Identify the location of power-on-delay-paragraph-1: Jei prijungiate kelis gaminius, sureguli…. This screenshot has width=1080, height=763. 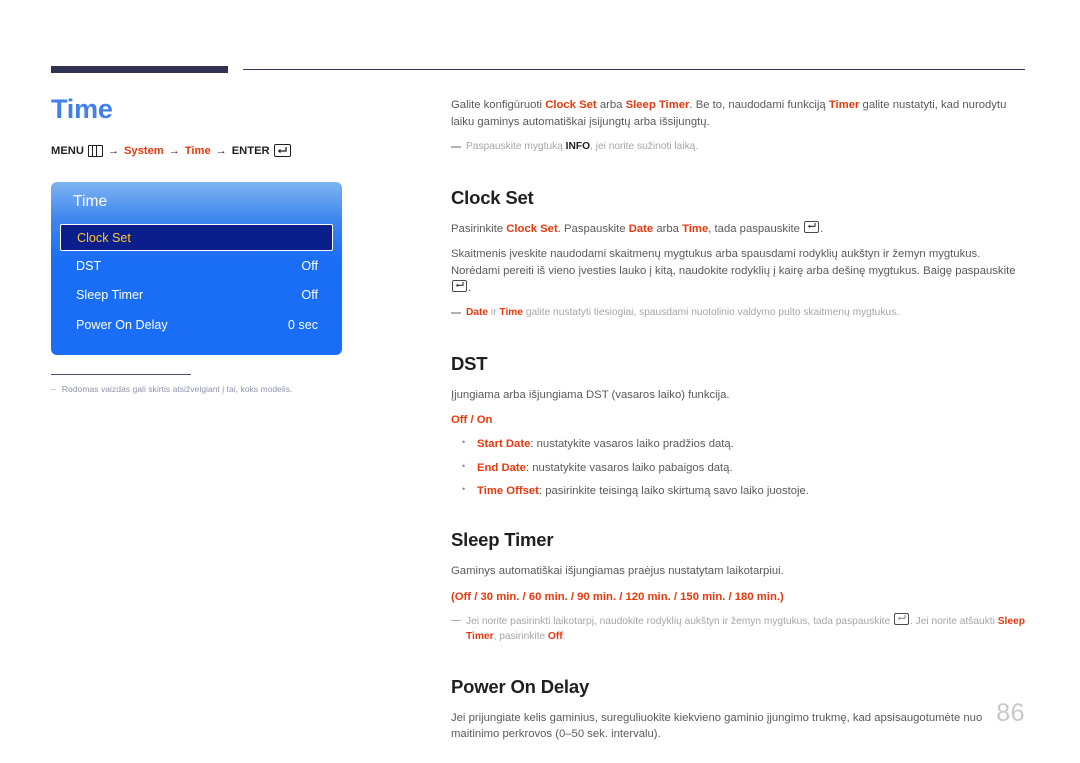
(717, 726).